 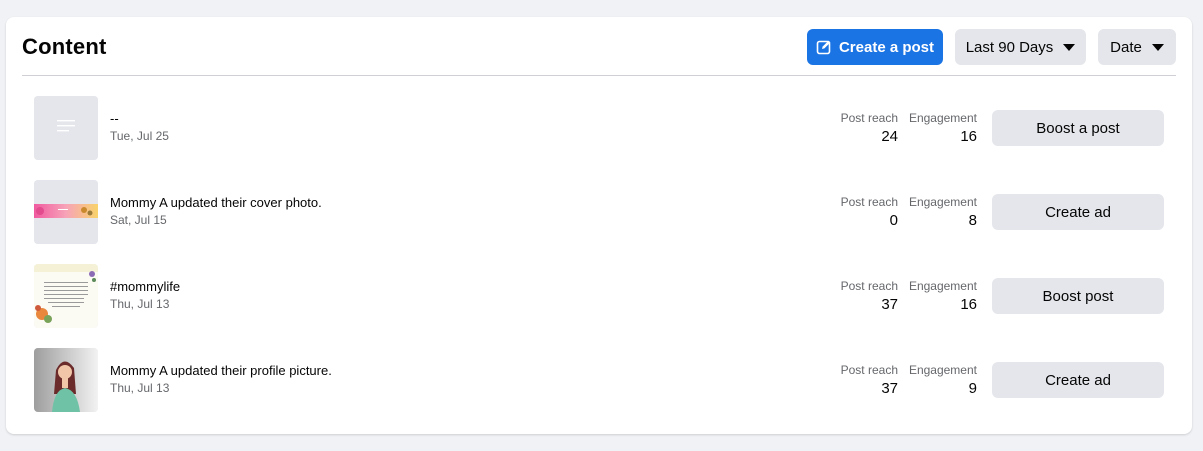 What do you see at coordinates (1078, 296) in the screenshot?
I see `boost-post-button: Boost post` at bounding box center [1078, 296].